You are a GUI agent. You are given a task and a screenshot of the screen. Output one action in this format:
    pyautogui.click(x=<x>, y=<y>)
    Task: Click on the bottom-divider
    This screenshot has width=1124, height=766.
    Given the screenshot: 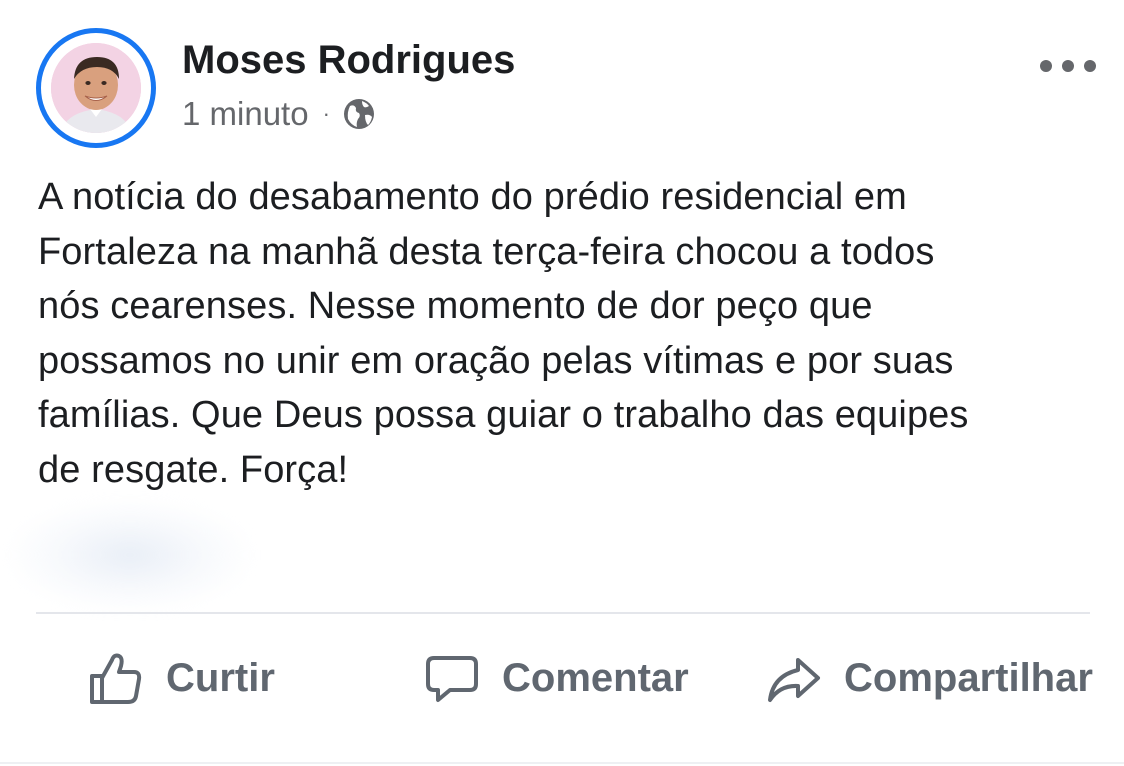 What is the action you would take?
    pyautogui.click(x=562, y=763)
    